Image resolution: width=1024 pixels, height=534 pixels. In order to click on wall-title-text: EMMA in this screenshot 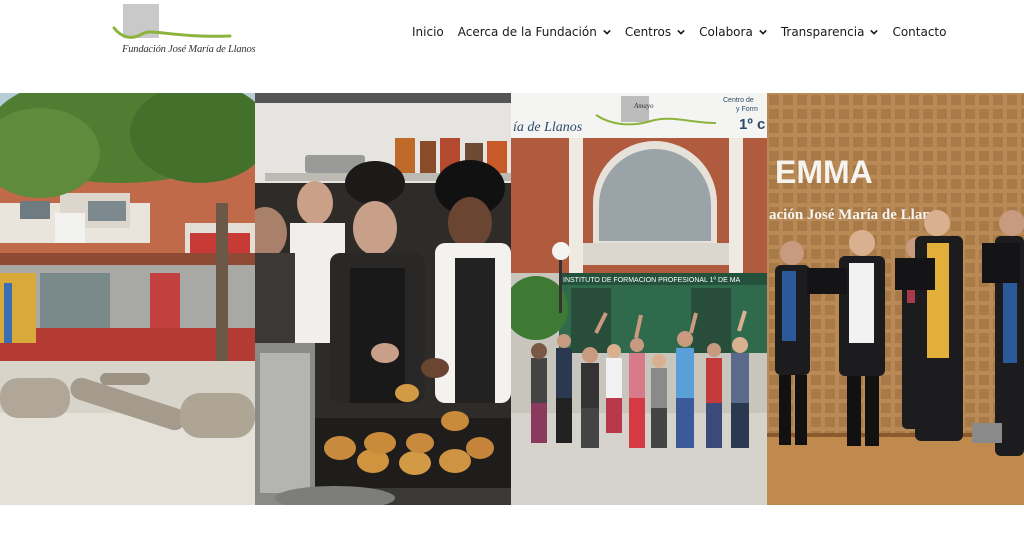, I will do `click(824, 172)`.